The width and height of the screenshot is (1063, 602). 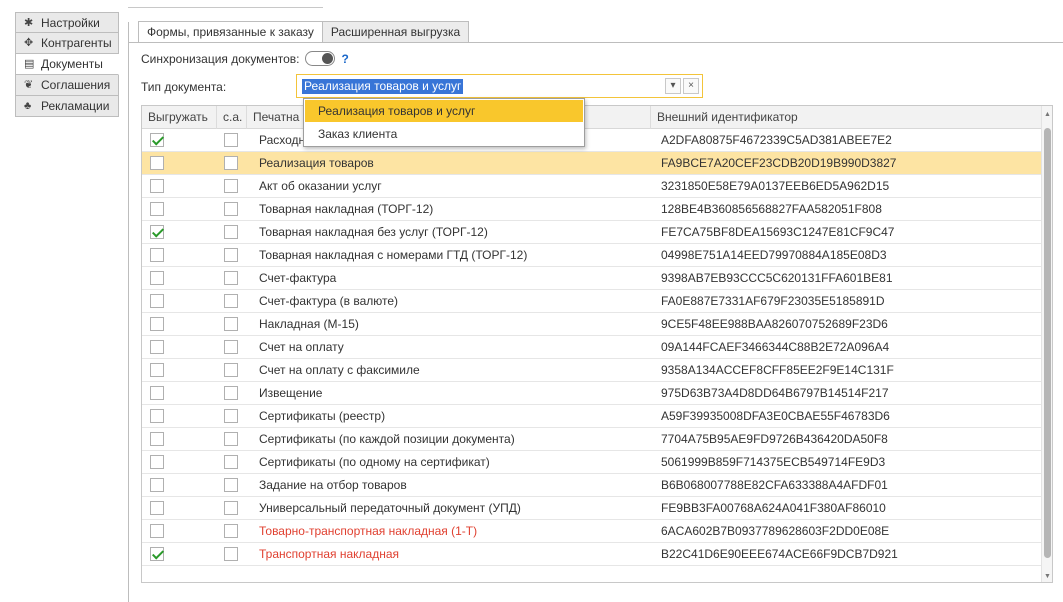 What do you see at coordinates (774, 439) in the screenshot?
I see `external-id: 7704A75B95AE9FD9726B436420DA50F8` at bounding box center [774, 439].